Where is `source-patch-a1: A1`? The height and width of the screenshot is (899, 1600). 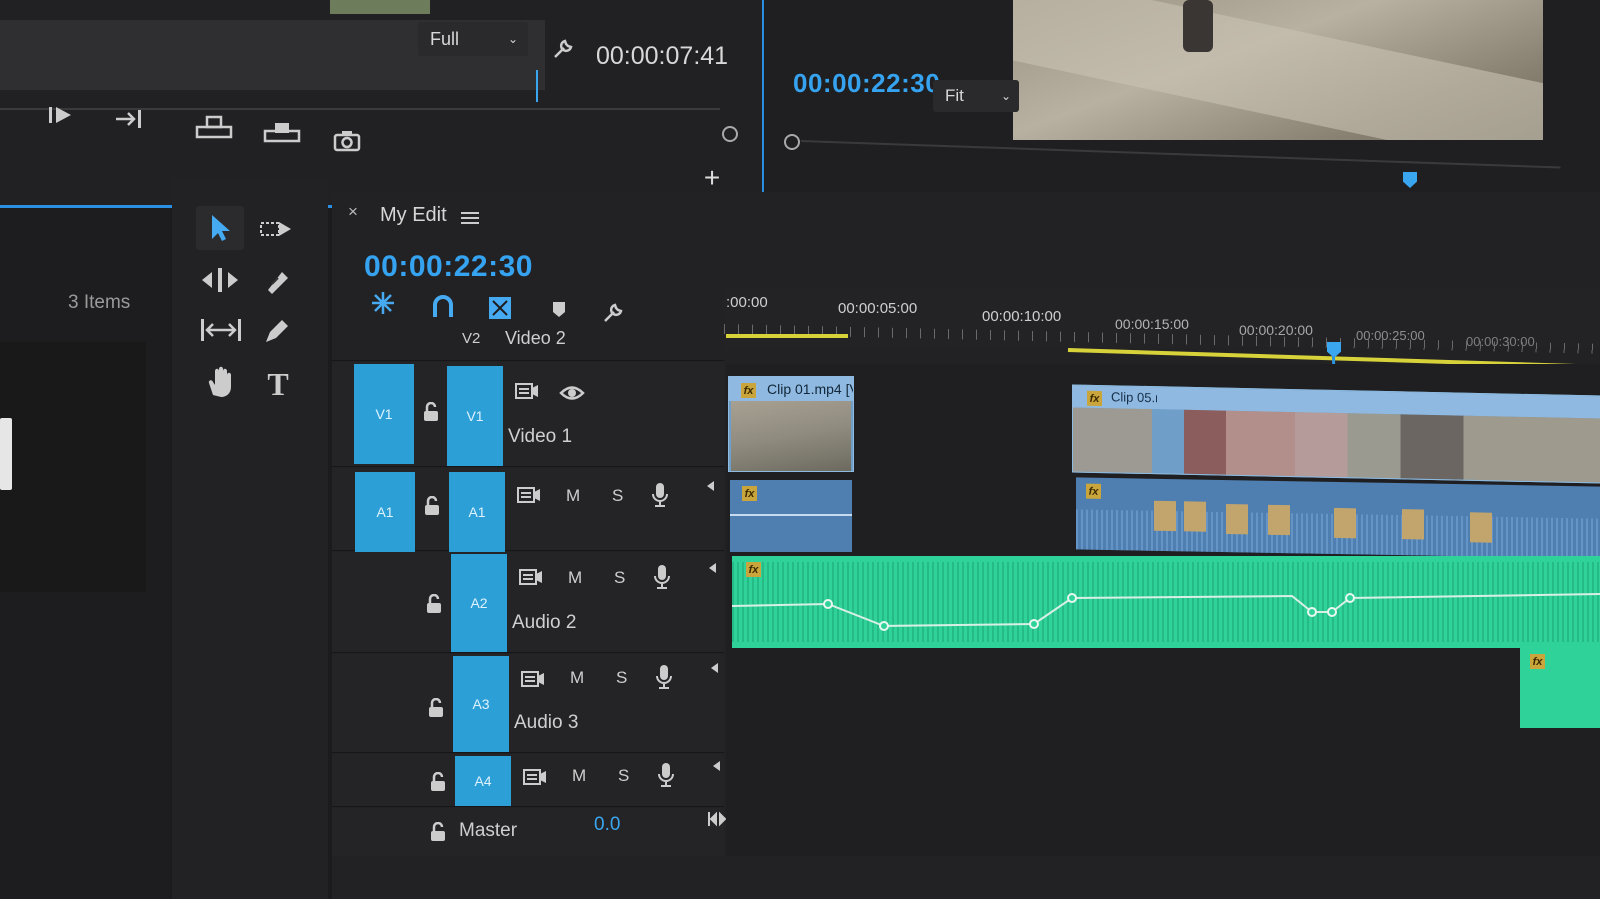 source-patch-a1: A1 is located at coordinates (385, 512).